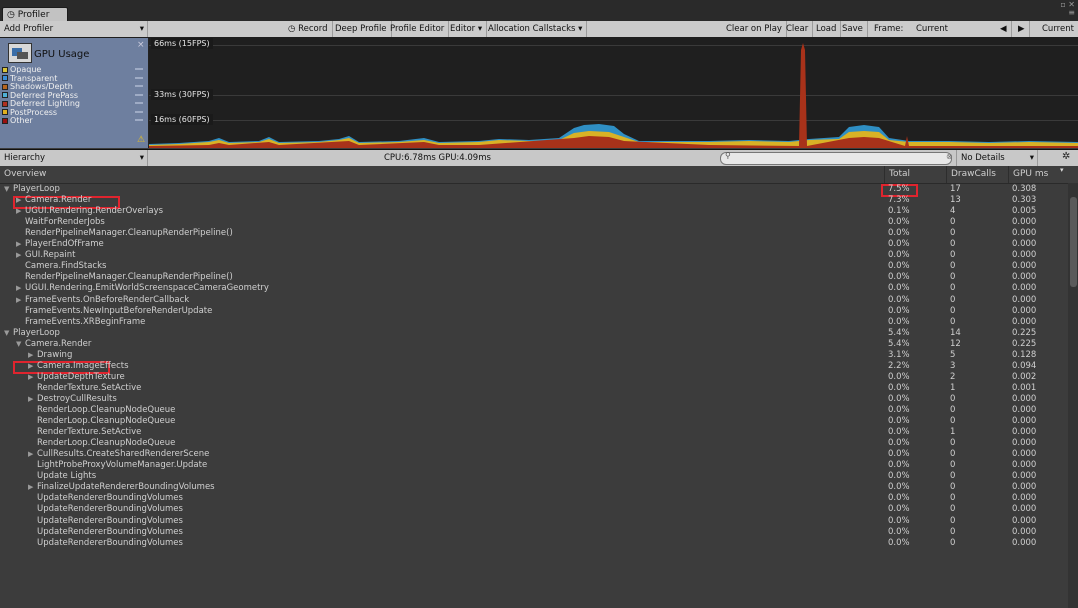 This screenshot has height=608, width=1078. I want to click on row-drawcalls: 5, so click(953, 354).